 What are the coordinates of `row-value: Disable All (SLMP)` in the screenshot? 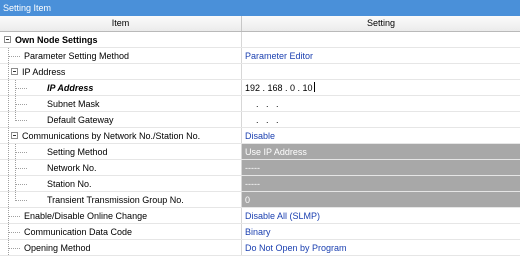 It's located at (381, 215).